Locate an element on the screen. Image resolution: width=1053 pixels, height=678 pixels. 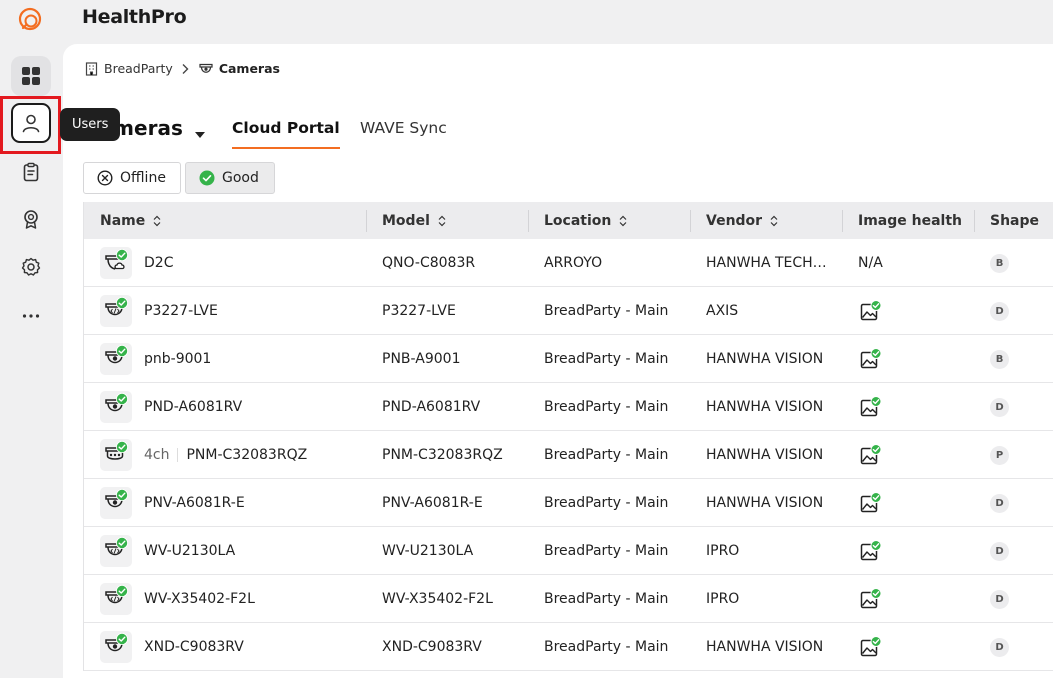
breadcrumb-current: Cameras is located at coordinates (239, 68).